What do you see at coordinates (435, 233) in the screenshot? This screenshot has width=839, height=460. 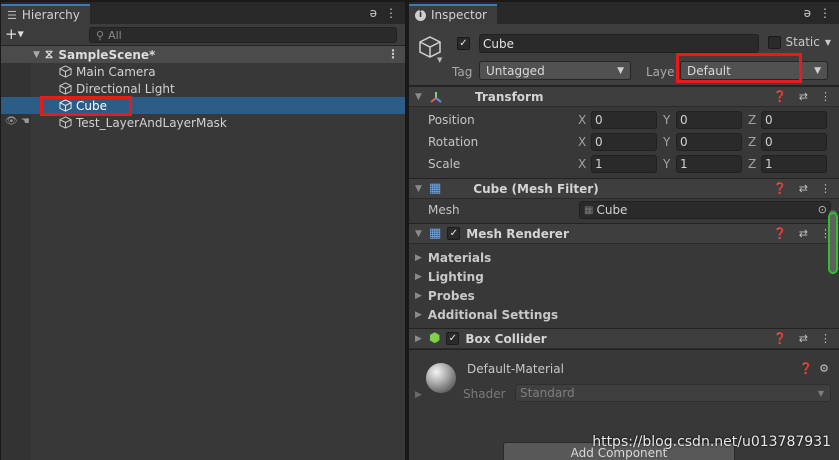 I see `mesh-renderer-icon: ▦` at bounding box center [435, 233].